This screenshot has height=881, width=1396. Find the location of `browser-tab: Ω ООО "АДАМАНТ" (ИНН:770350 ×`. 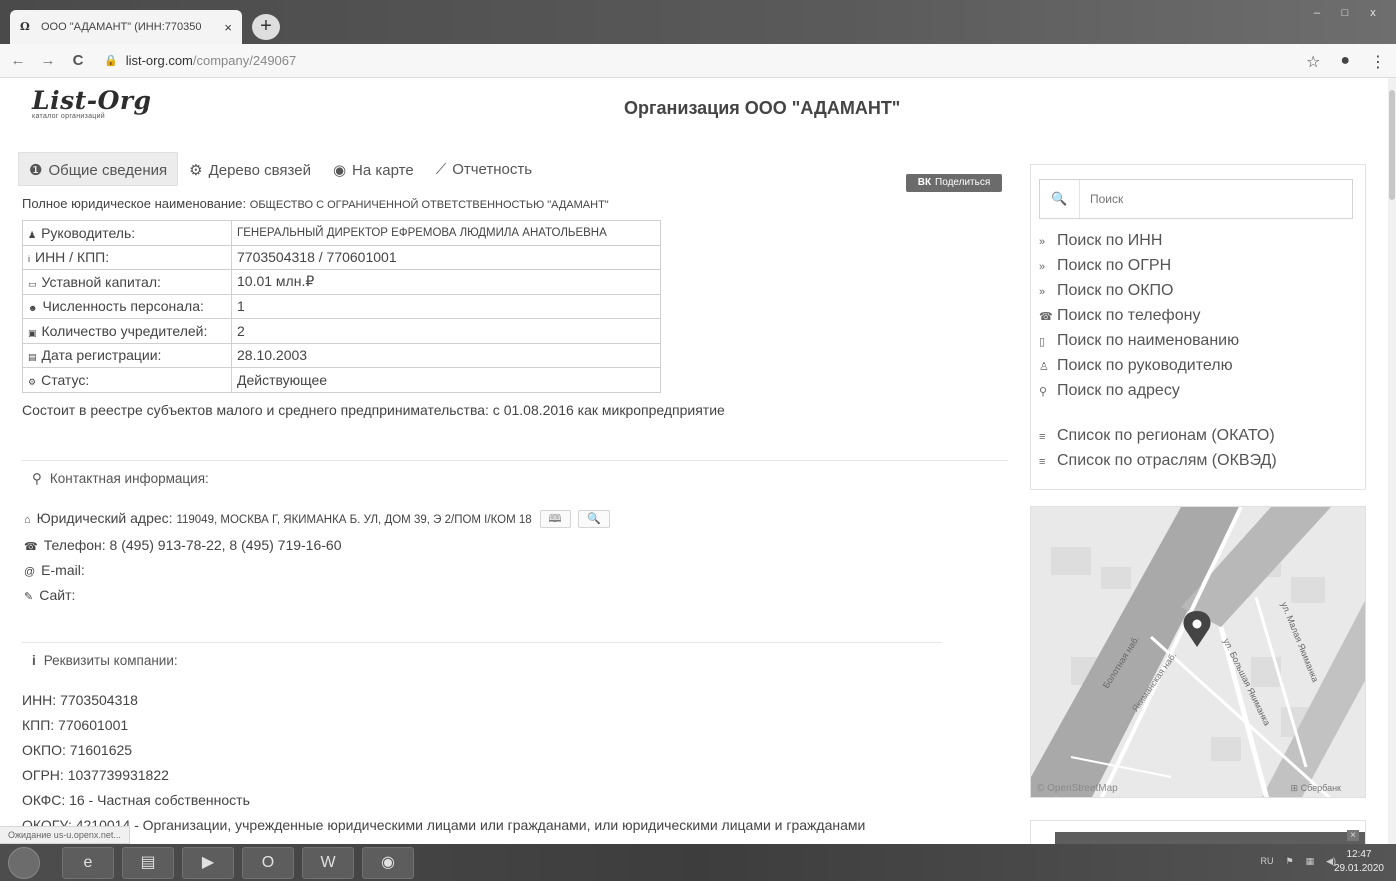

browser-tab: Ω ООО "АДАМАНТ" (ИНН:770350 × is located at coordinates (126, 27).